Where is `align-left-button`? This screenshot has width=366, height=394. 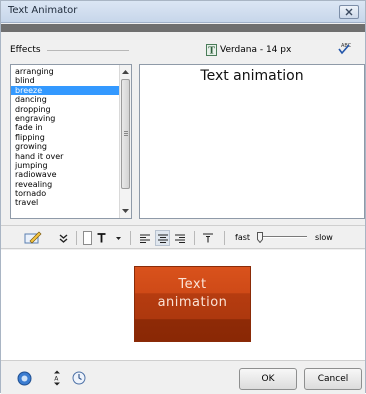
align-left-button is located at coordinates (145, 238).